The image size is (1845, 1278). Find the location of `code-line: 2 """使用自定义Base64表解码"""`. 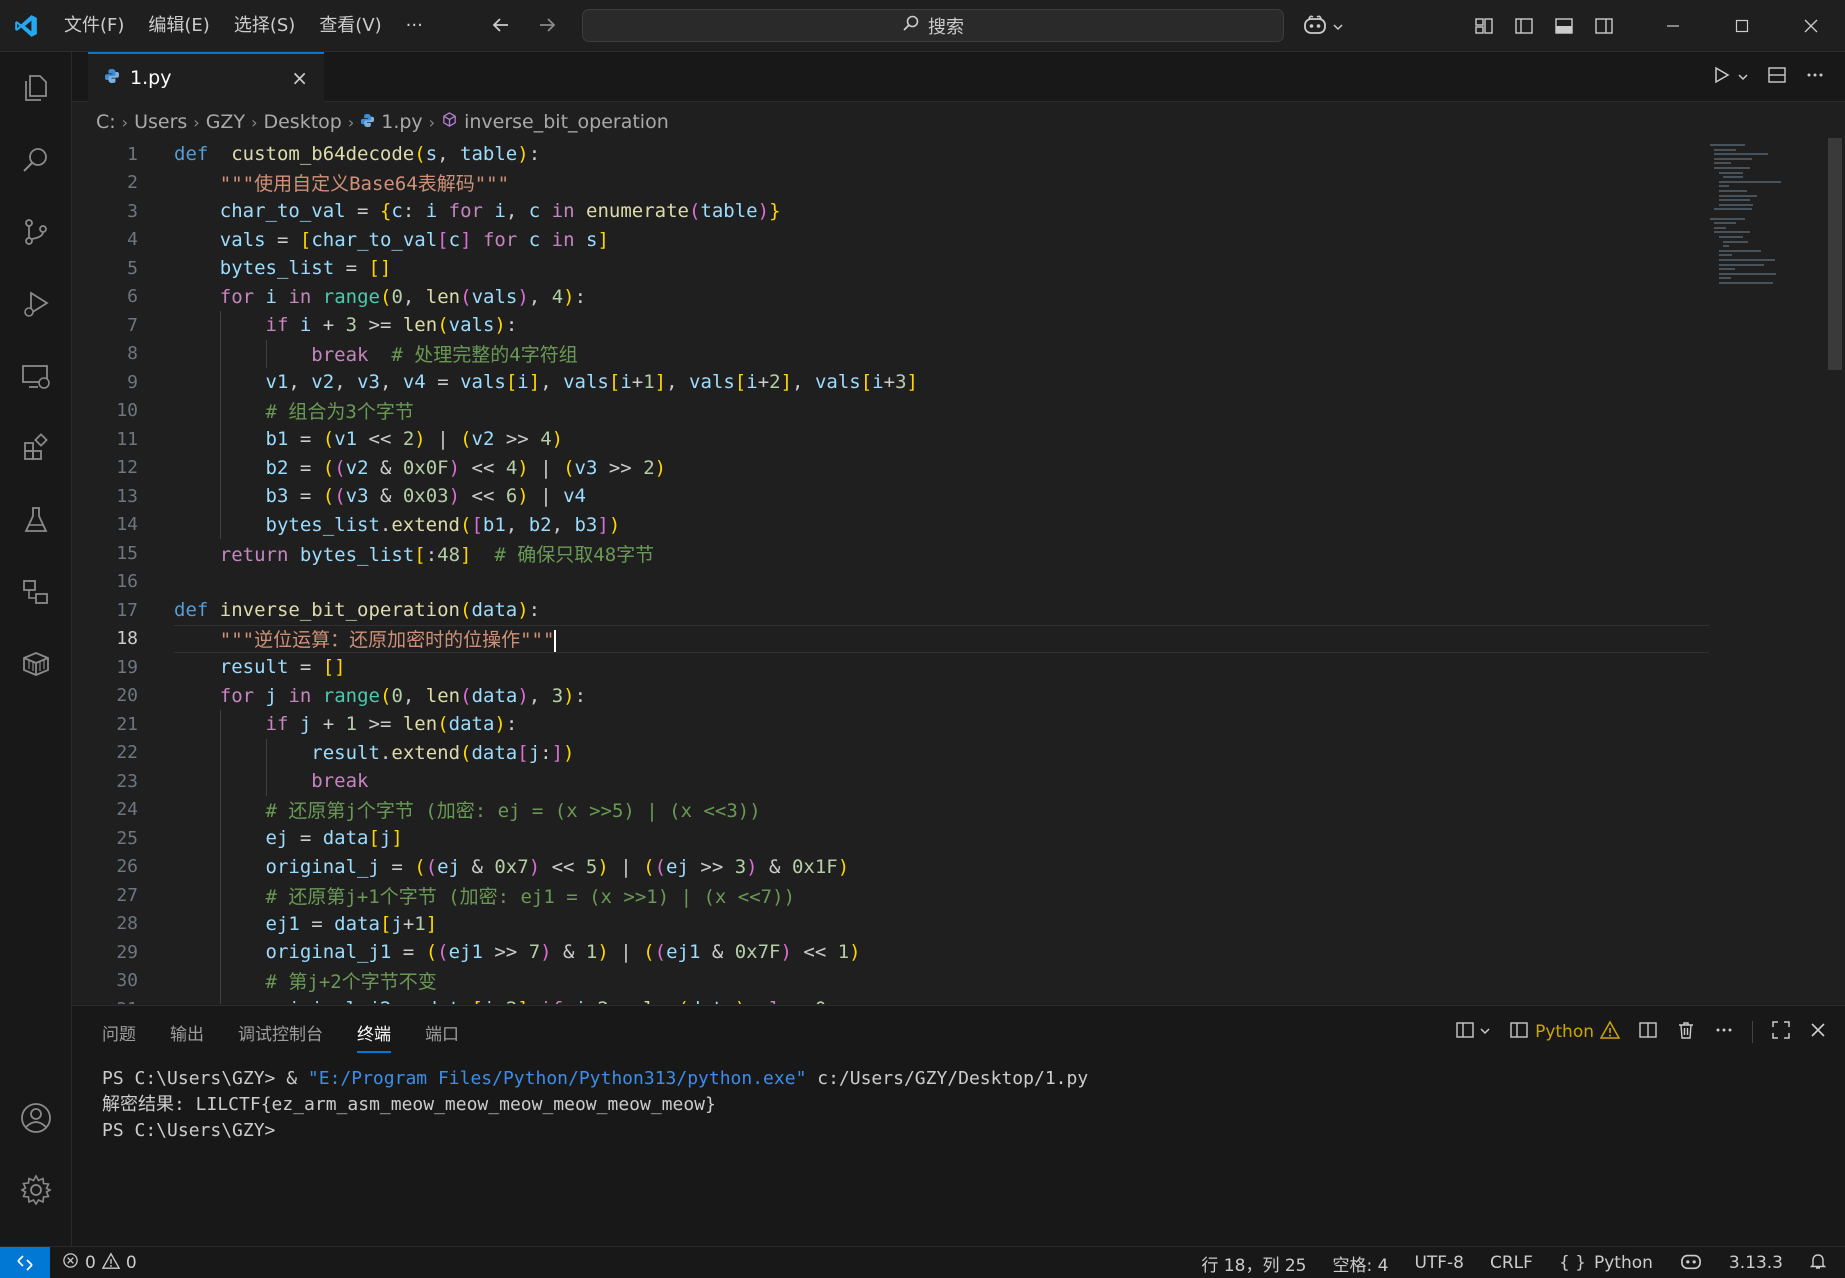

code-line: 2 """使用自定义Base64表解码""" is located at coordinates (892, 183).